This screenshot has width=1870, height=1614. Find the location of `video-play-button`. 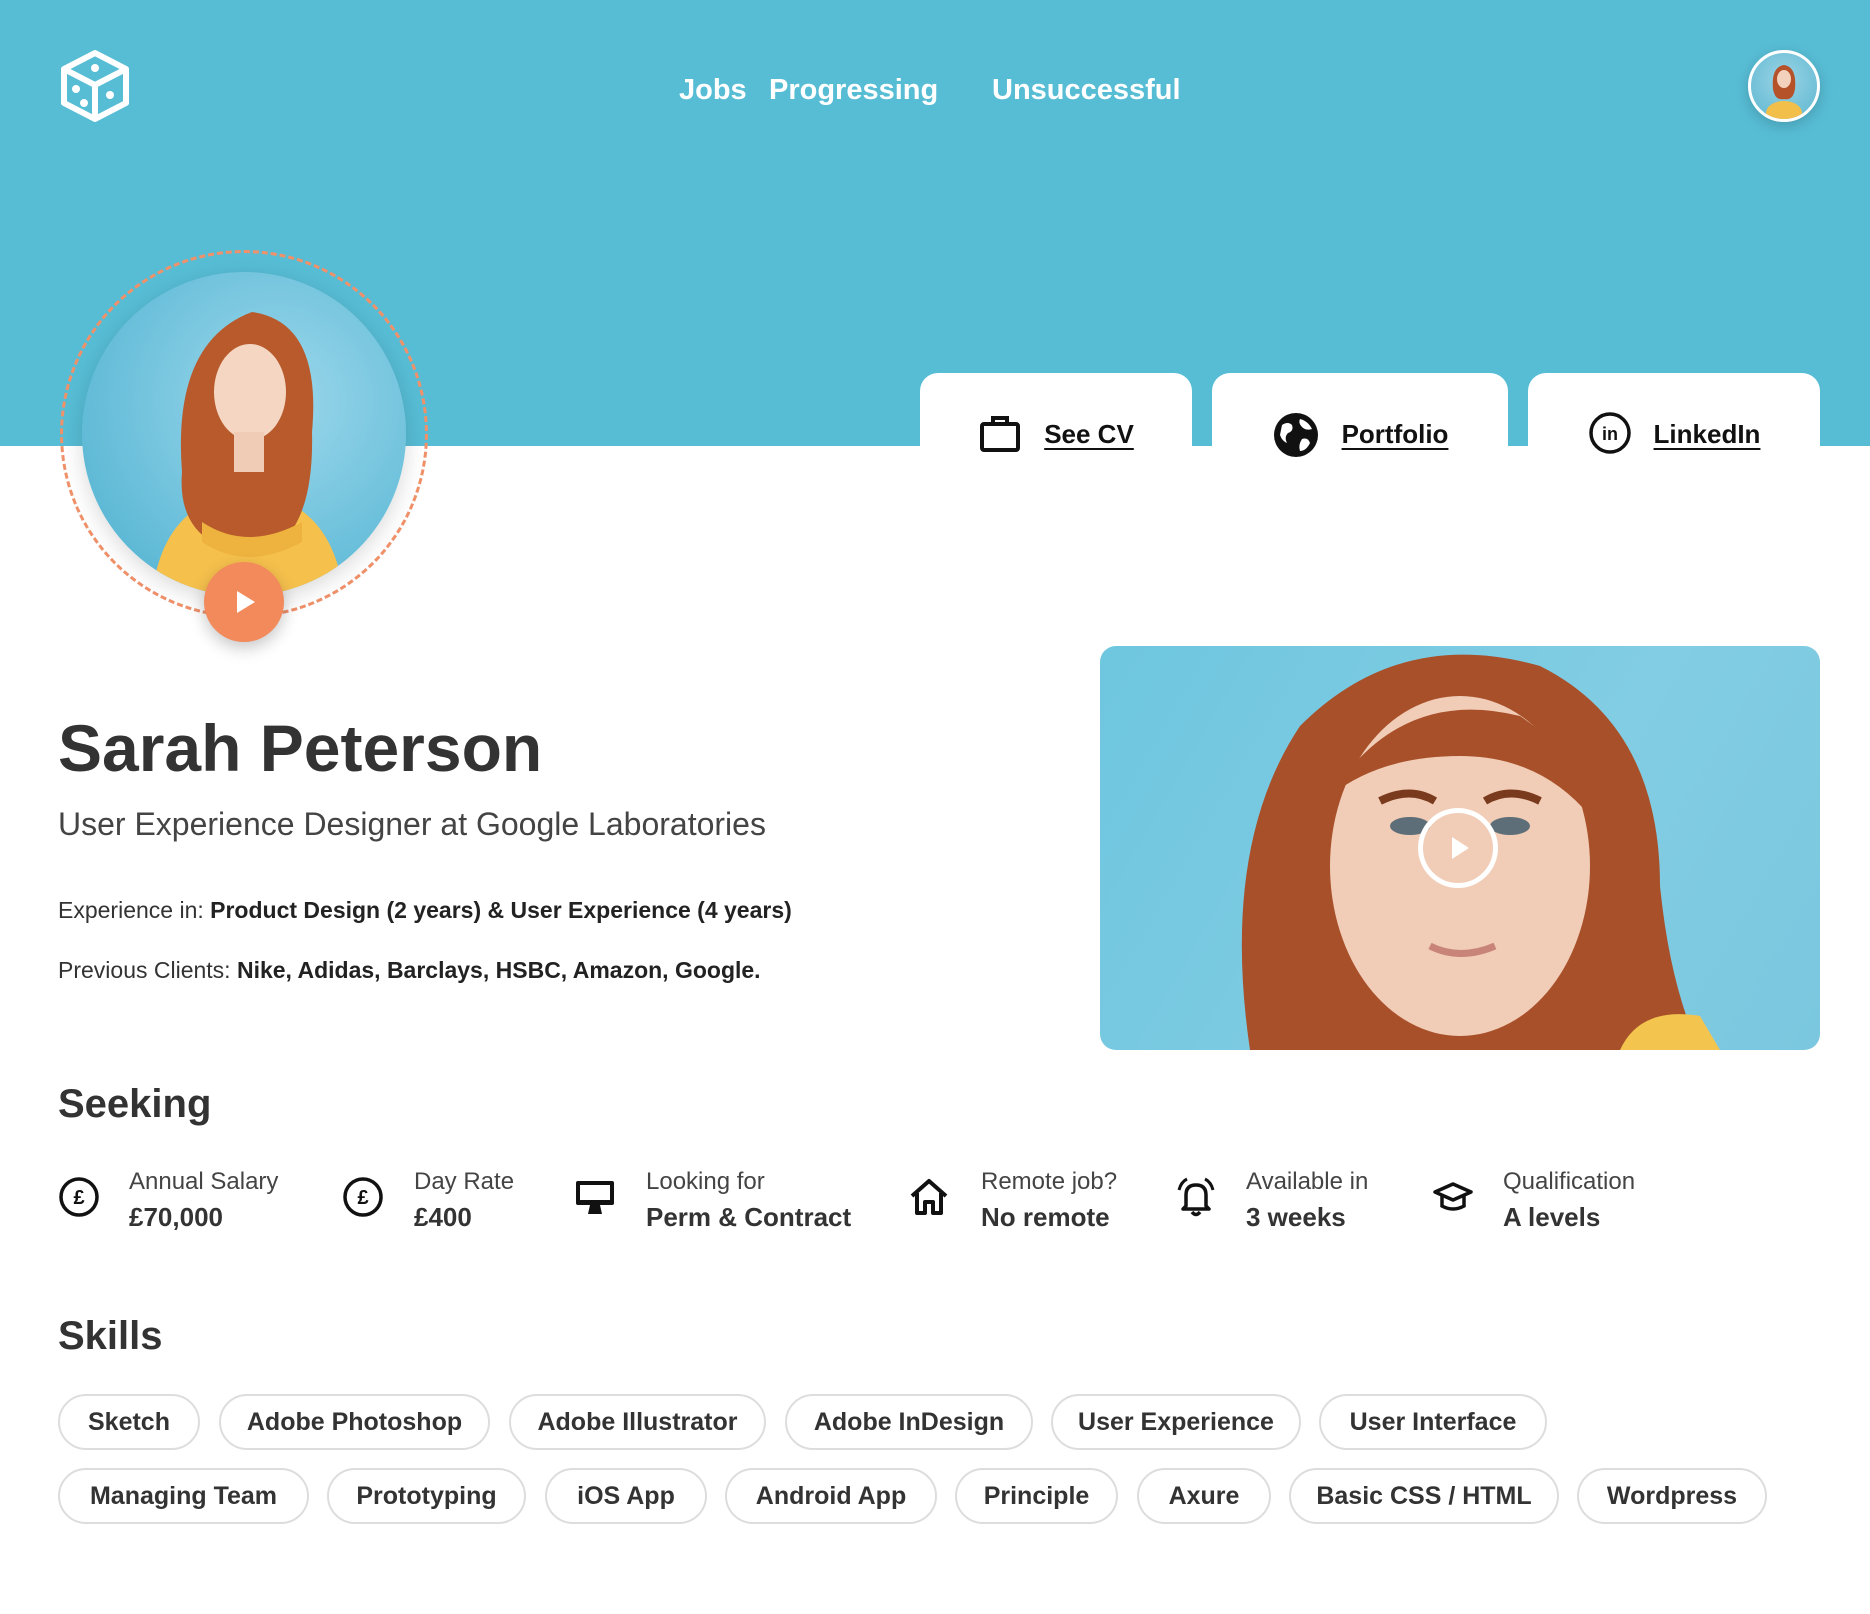

video-play-button is located at coordinates (1458, 848).